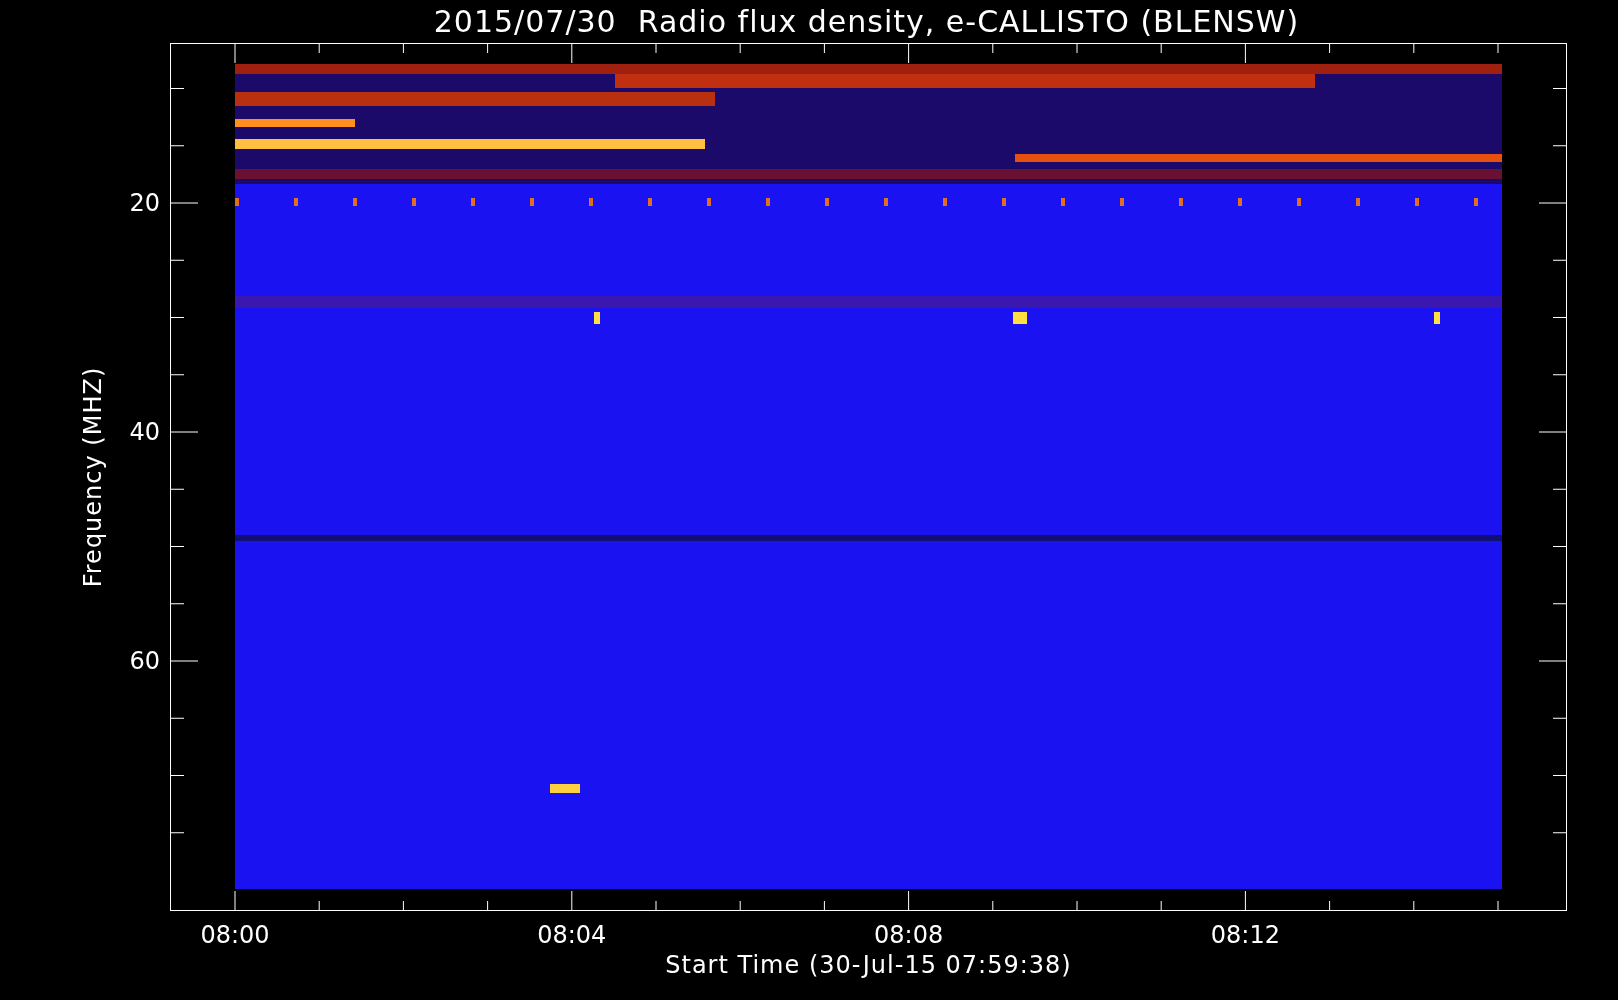 The image size is (1618, 1000). What do you see at coordinates (866, 22) in the screenshot?
I see `chart-title: 2015/07/30 Radio flux density, e-CALLISTO (BLENSW)` at bounding box center [866, 22].